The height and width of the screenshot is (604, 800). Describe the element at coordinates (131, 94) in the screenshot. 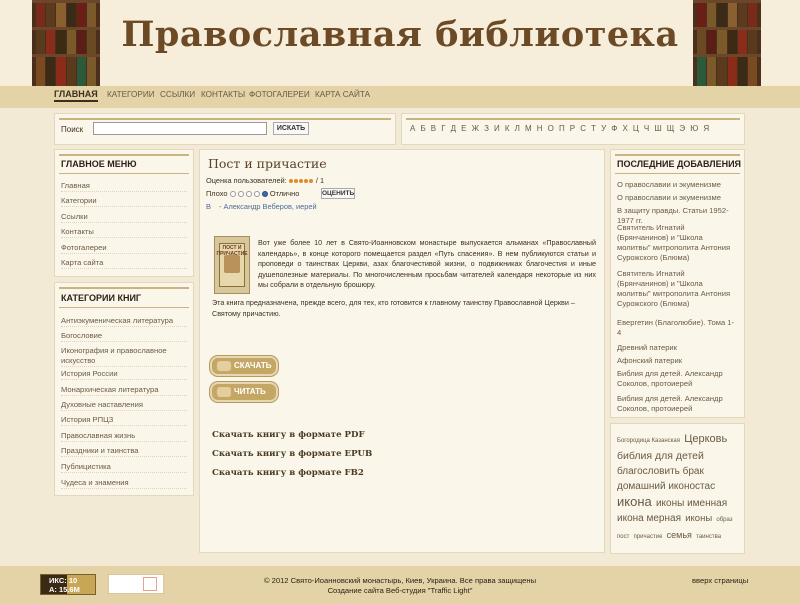

I see `nav-item-categories: КАТЕГОРИИ` at that location.